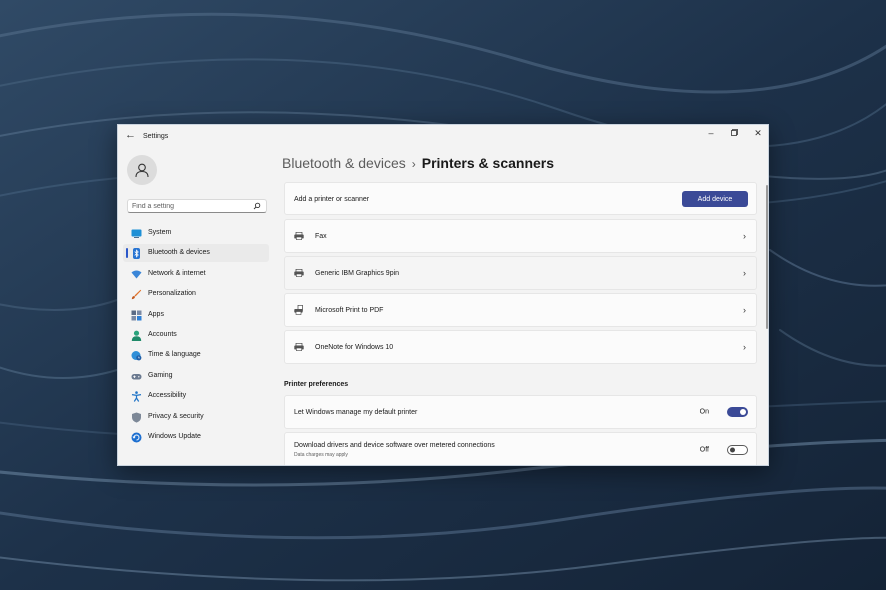  Describe the element at coordinates (172, 294) in the screenshot. I see `sidebar-item-label: Personalization` at that location.